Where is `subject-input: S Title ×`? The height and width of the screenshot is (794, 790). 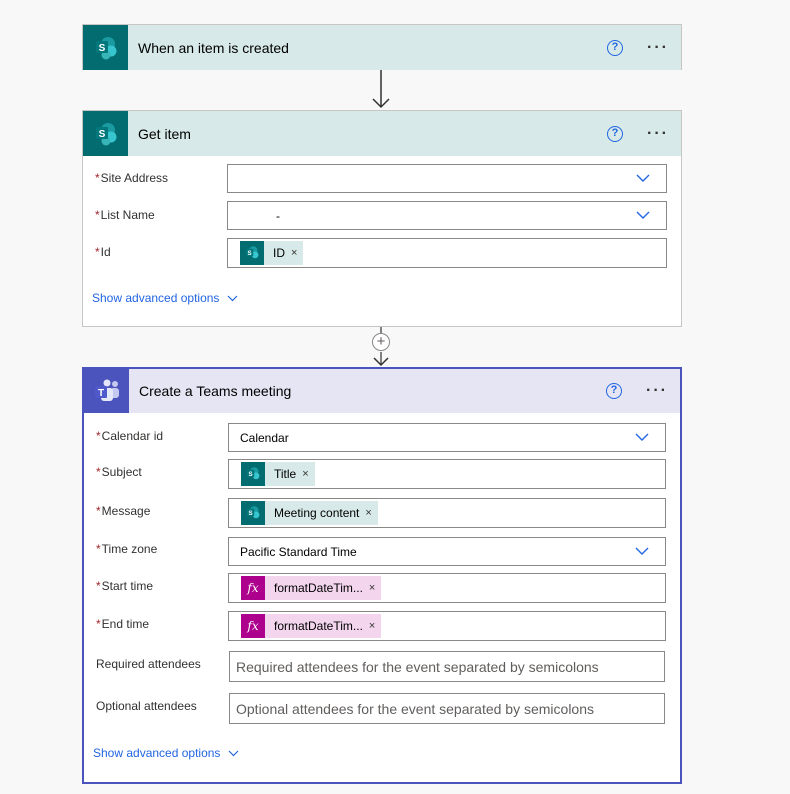
subject-input: S Title × is located at coordinates (447, 474).